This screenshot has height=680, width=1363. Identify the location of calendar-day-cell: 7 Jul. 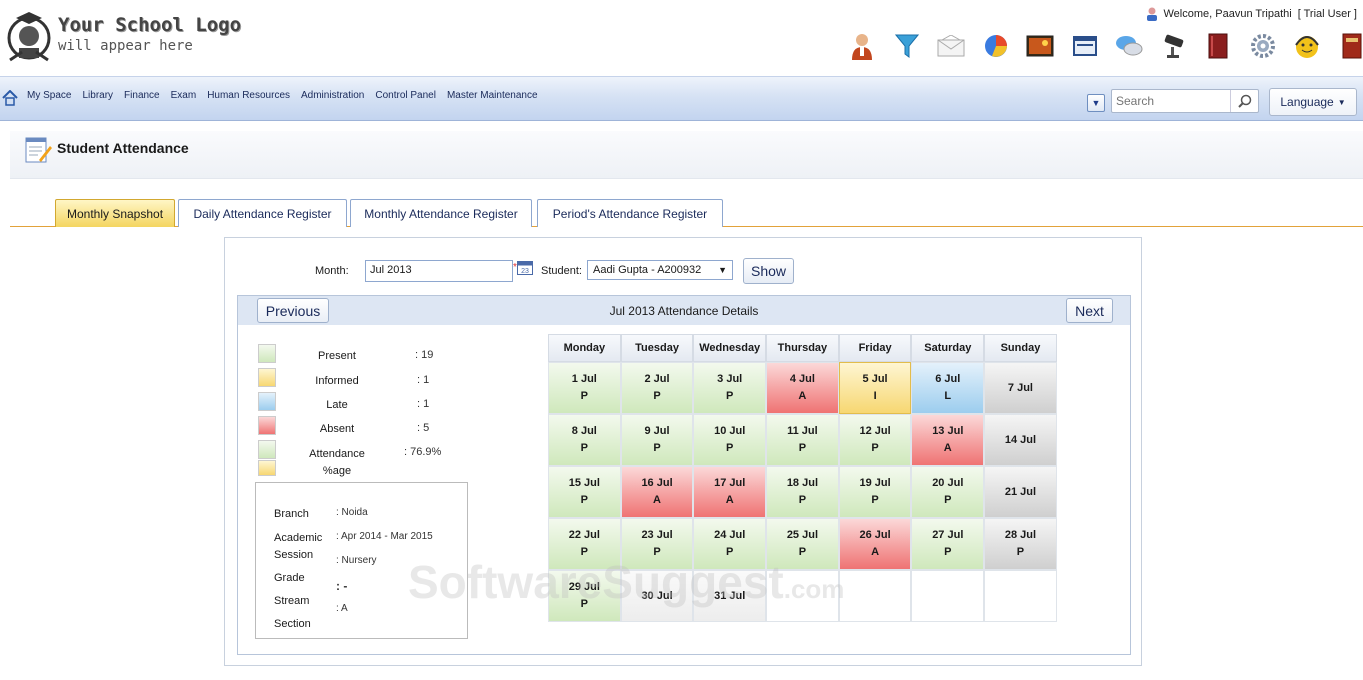
(1020, 388).